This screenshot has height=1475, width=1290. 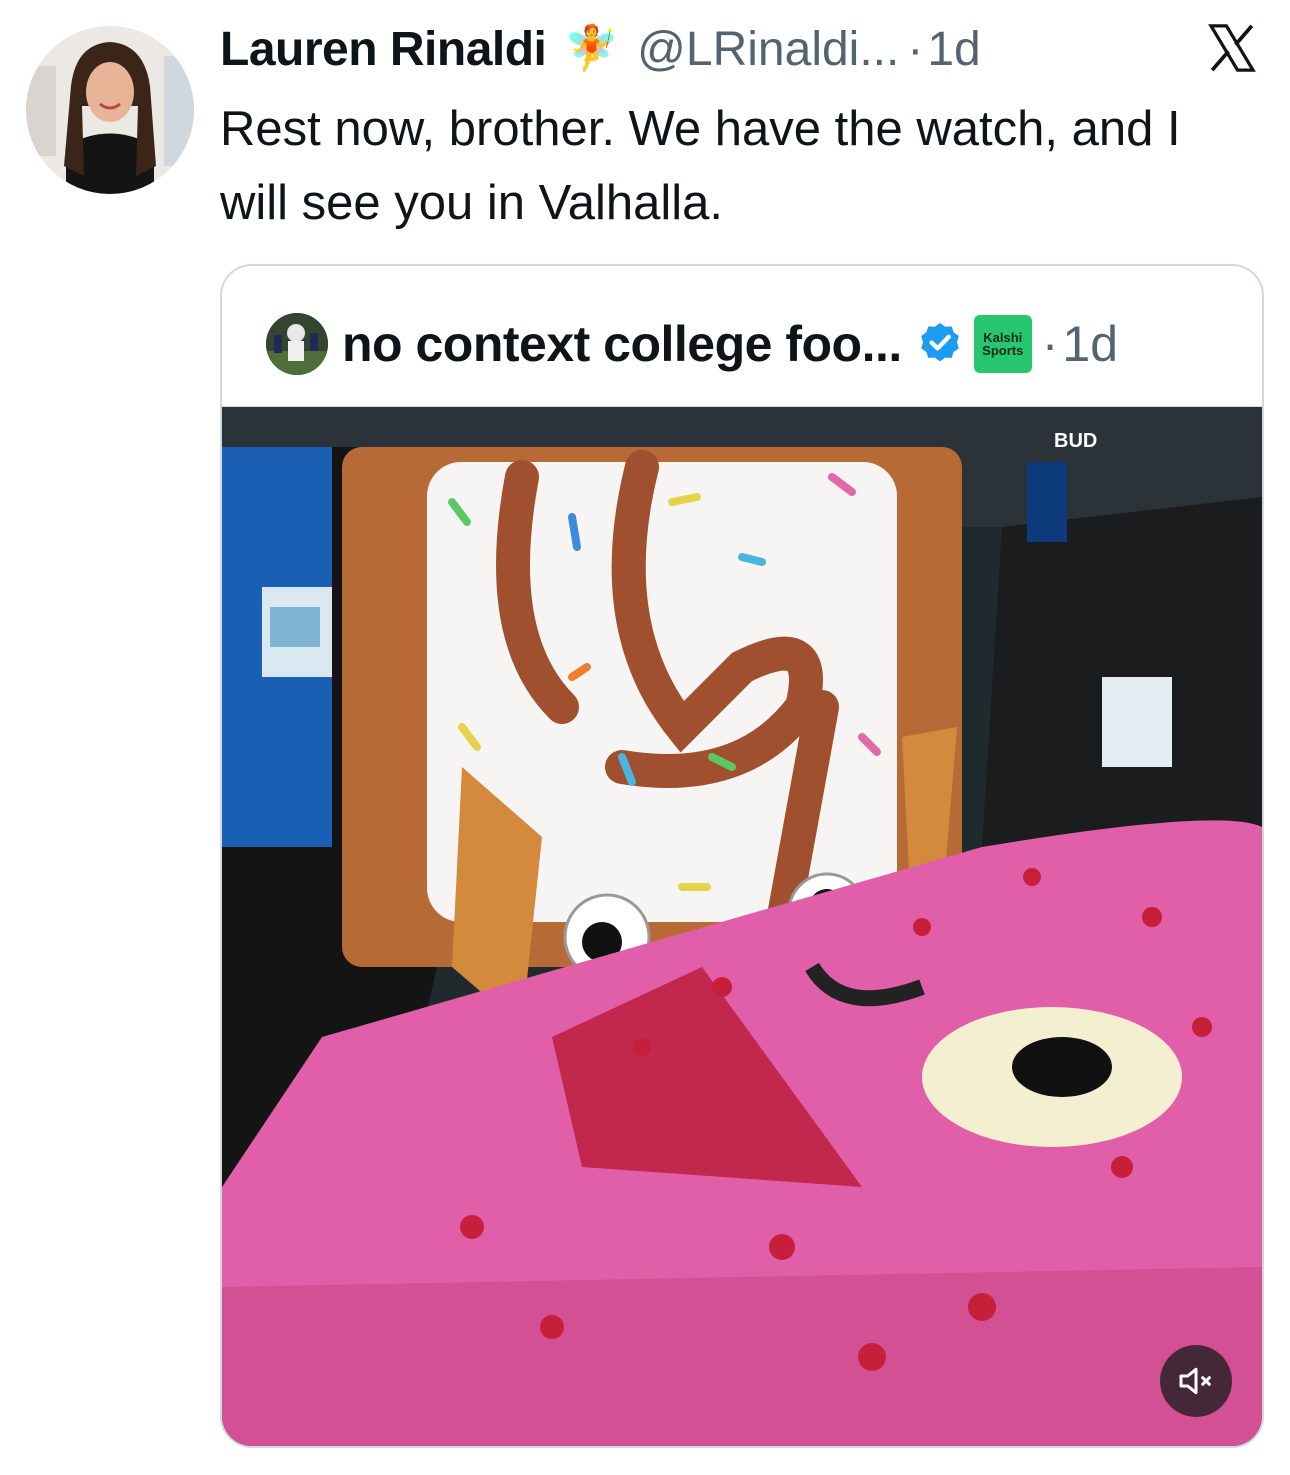 I want to click on quoted-author-avatar, so click(x=297, y=344).